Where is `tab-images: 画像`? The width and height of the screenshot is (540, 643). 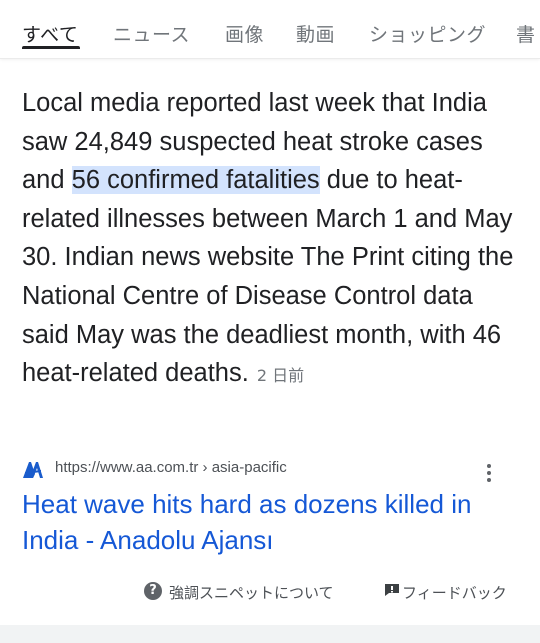
tab-images: 画像 is located at coordinates (244, 33).